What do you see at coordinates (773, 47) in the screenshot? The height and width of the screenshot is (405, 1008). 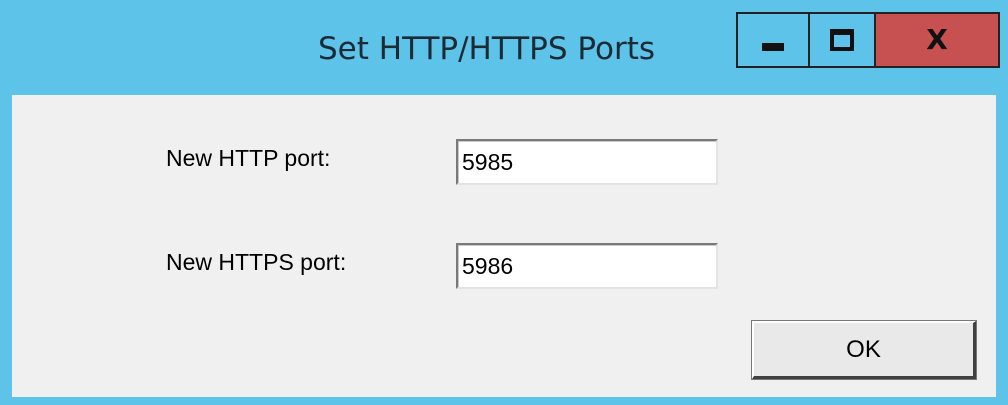 I see `minimize-icon` at bounding box center [773, 47].